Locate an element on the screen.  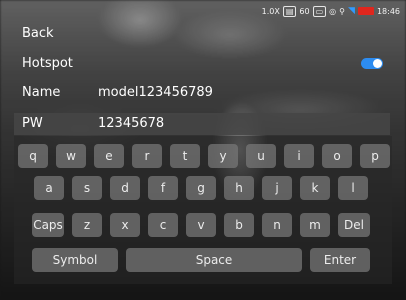
key-n: n is located at coordinates (277, 225).